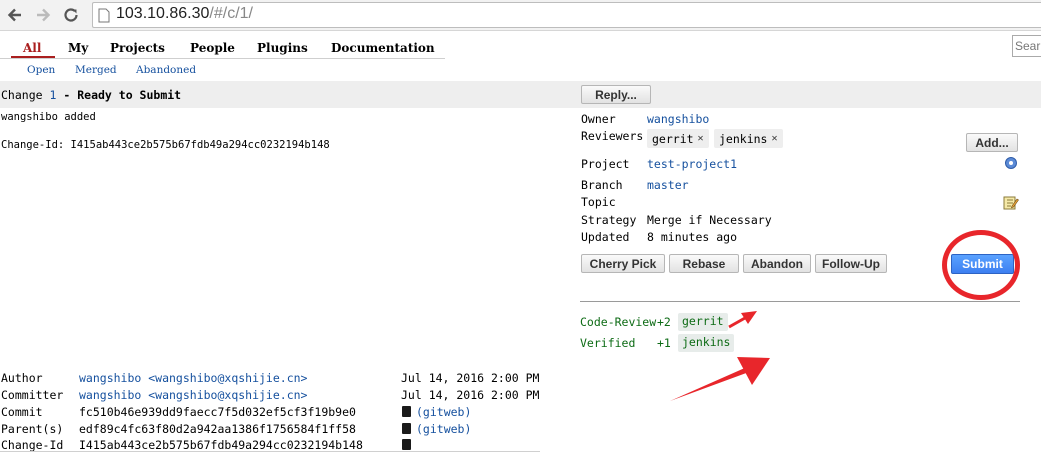  What do you see at coordinates (692, 237) in the screenshot?
I see `updated-value: 8 minutes ago` at bounding box center [692, 237].